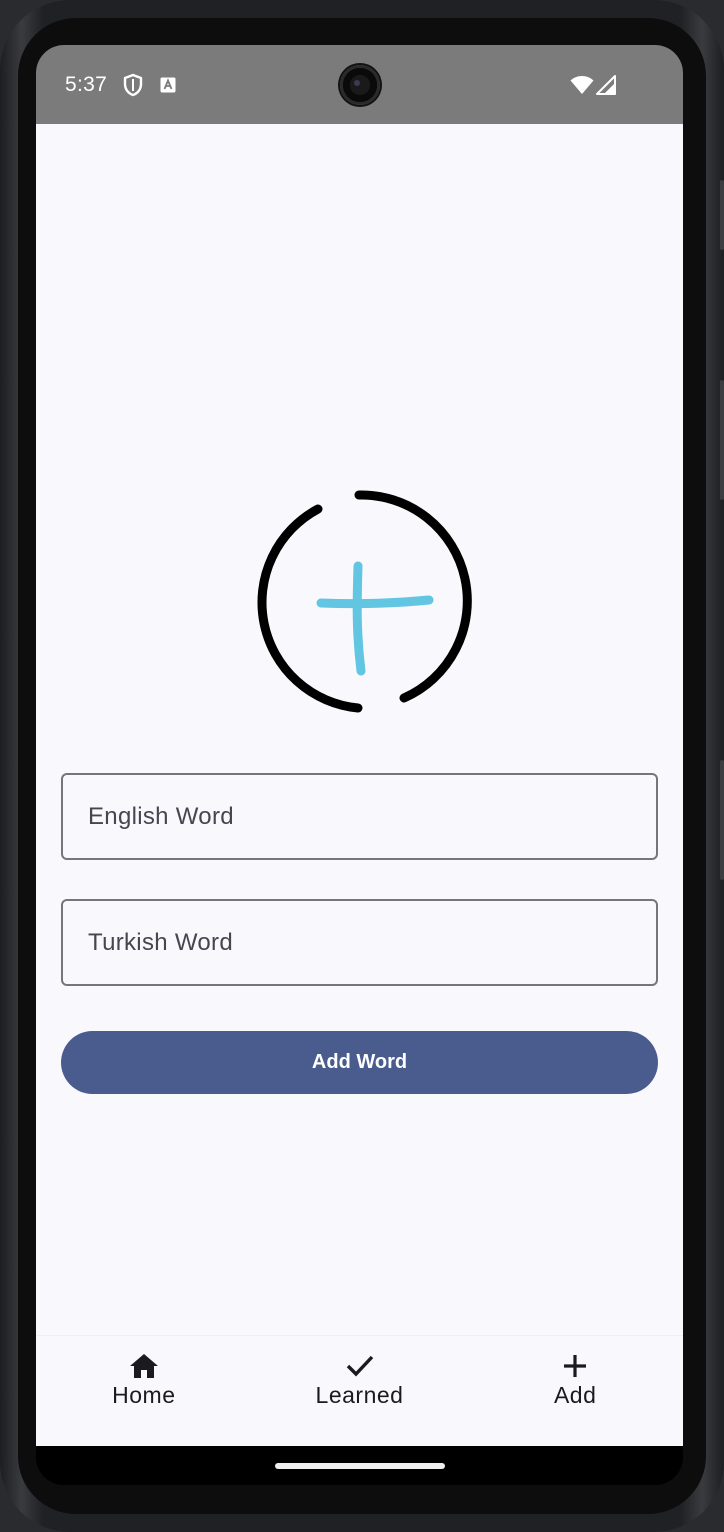 Image resolution: width=724 pixels, height=1532 pixels. I want to click on side-button-lower, so click(722, 820).